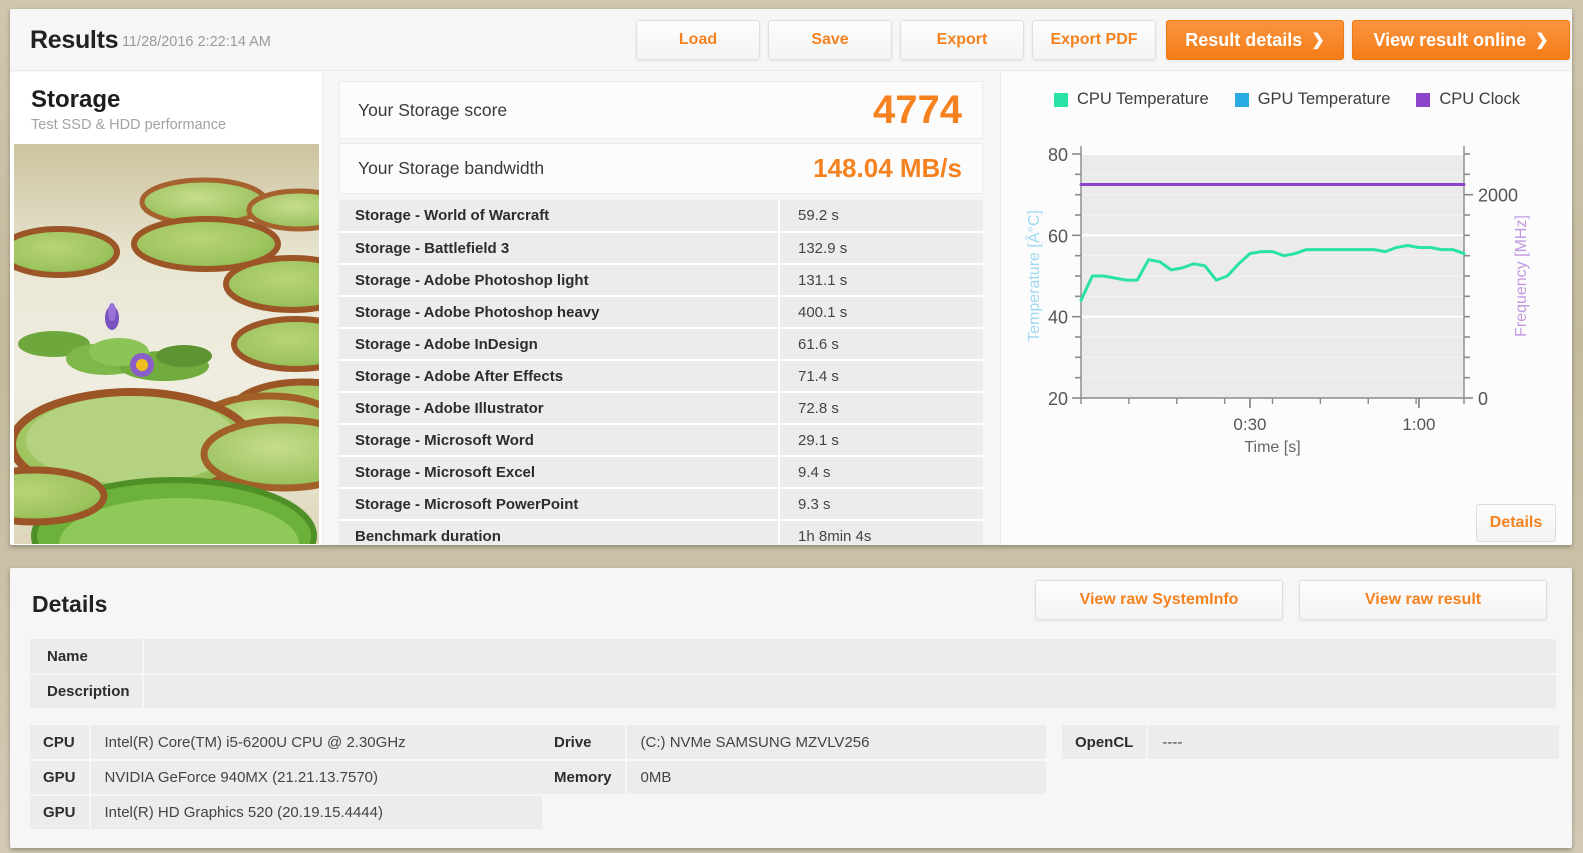 This screenshot has height=853, width=1583. Describe the element at coordinates (1480, 99) in the screenshot. I see `legend-label: CPU Clock` at that location.